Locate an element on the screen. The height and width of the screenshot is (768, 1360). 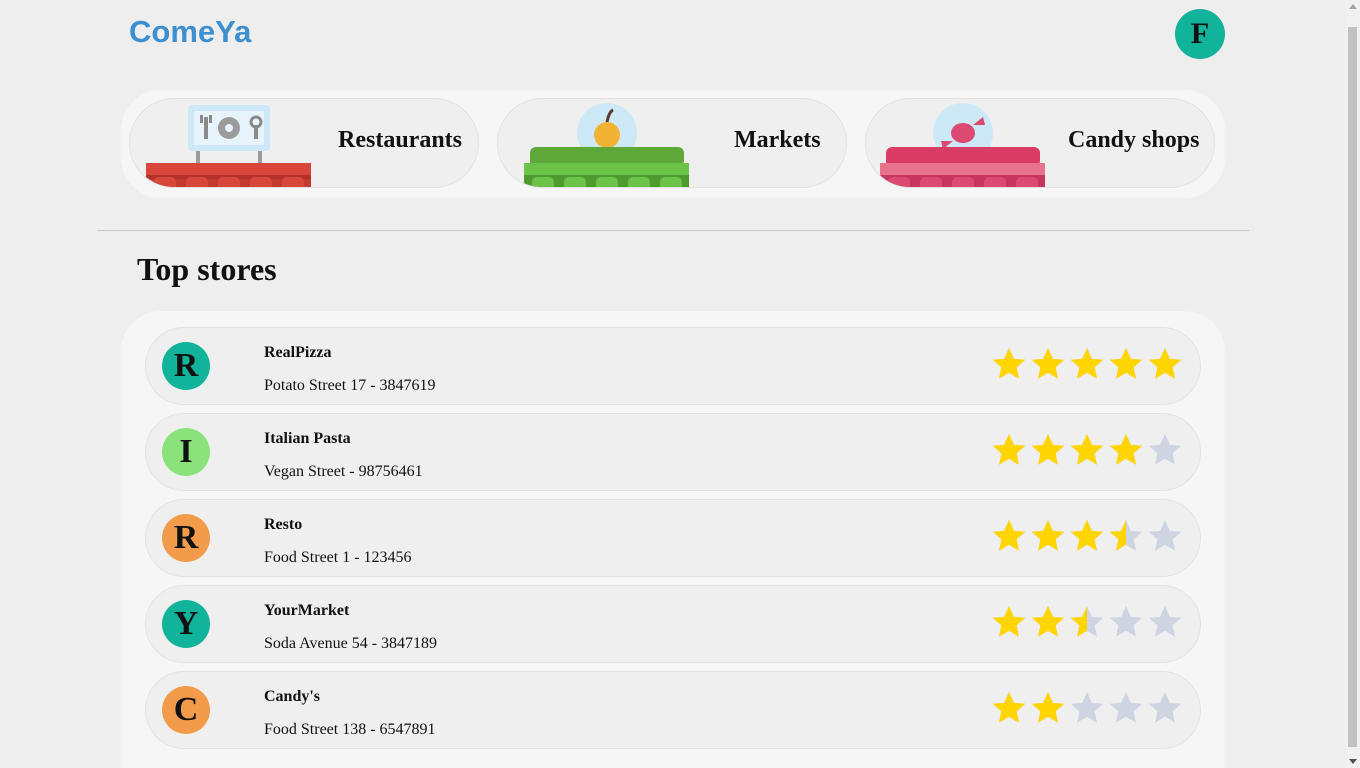
candy-awning-icon is located at coordinates (962, 145).